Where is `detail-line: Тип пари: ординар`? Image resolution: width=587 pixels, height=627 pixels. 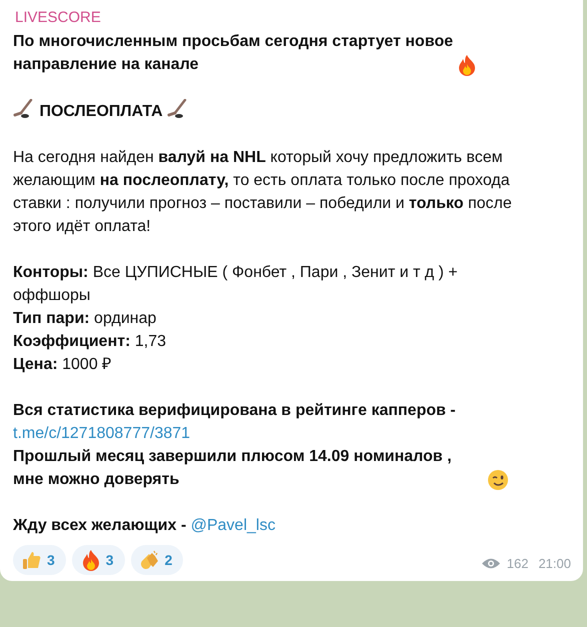
detail-line: Тип пари: ординар is located at coordinates (85, 319).